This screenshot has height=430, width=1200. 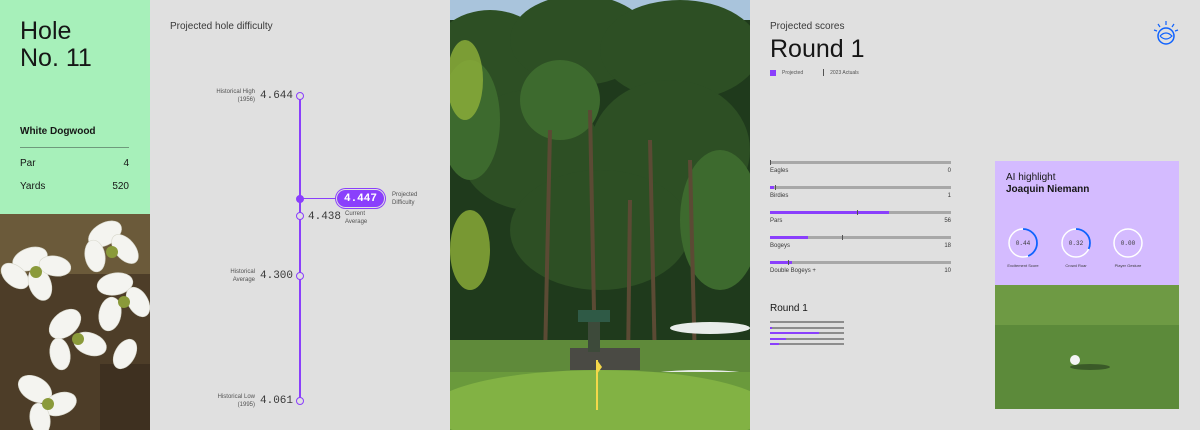 What do you see at coordinates (1023, 265) in the screenshot?
I see `gauge-caption: Excitement Score` at bounding box center [1023, 265].